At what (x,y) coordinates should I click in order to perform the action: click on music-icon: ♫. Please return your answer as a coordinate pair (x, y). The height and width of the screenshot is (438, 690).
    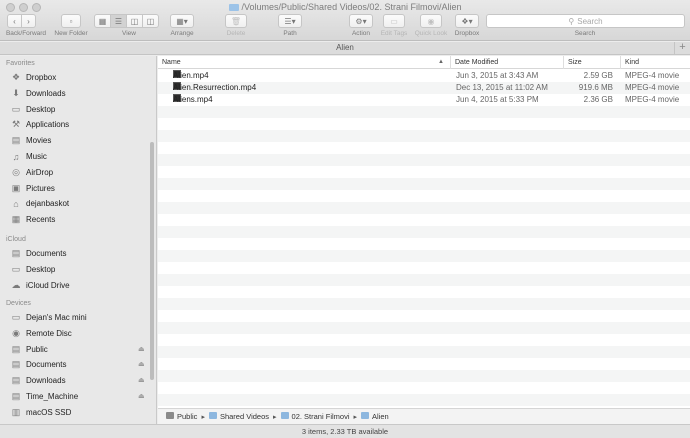
    Looking at the image, I should click on (16, 156).